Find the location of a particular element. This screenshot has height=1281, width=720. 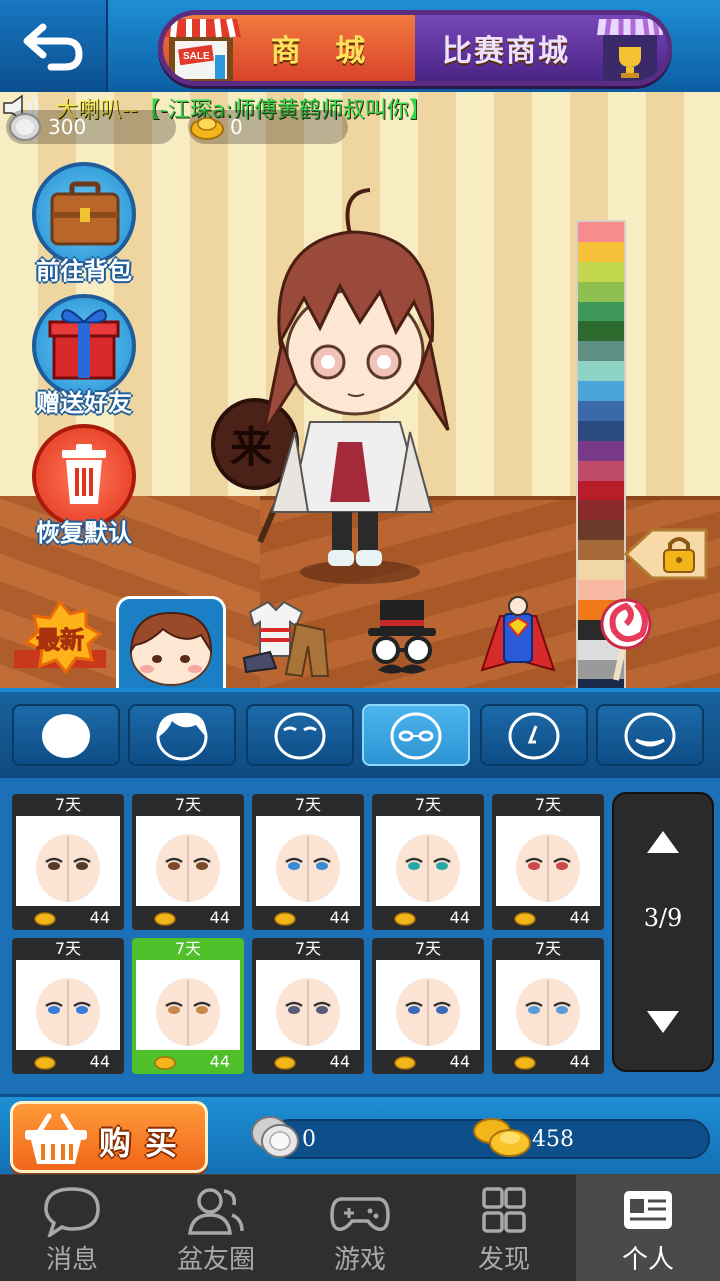

silver-coin-icon is located at coordinates (25, 127).